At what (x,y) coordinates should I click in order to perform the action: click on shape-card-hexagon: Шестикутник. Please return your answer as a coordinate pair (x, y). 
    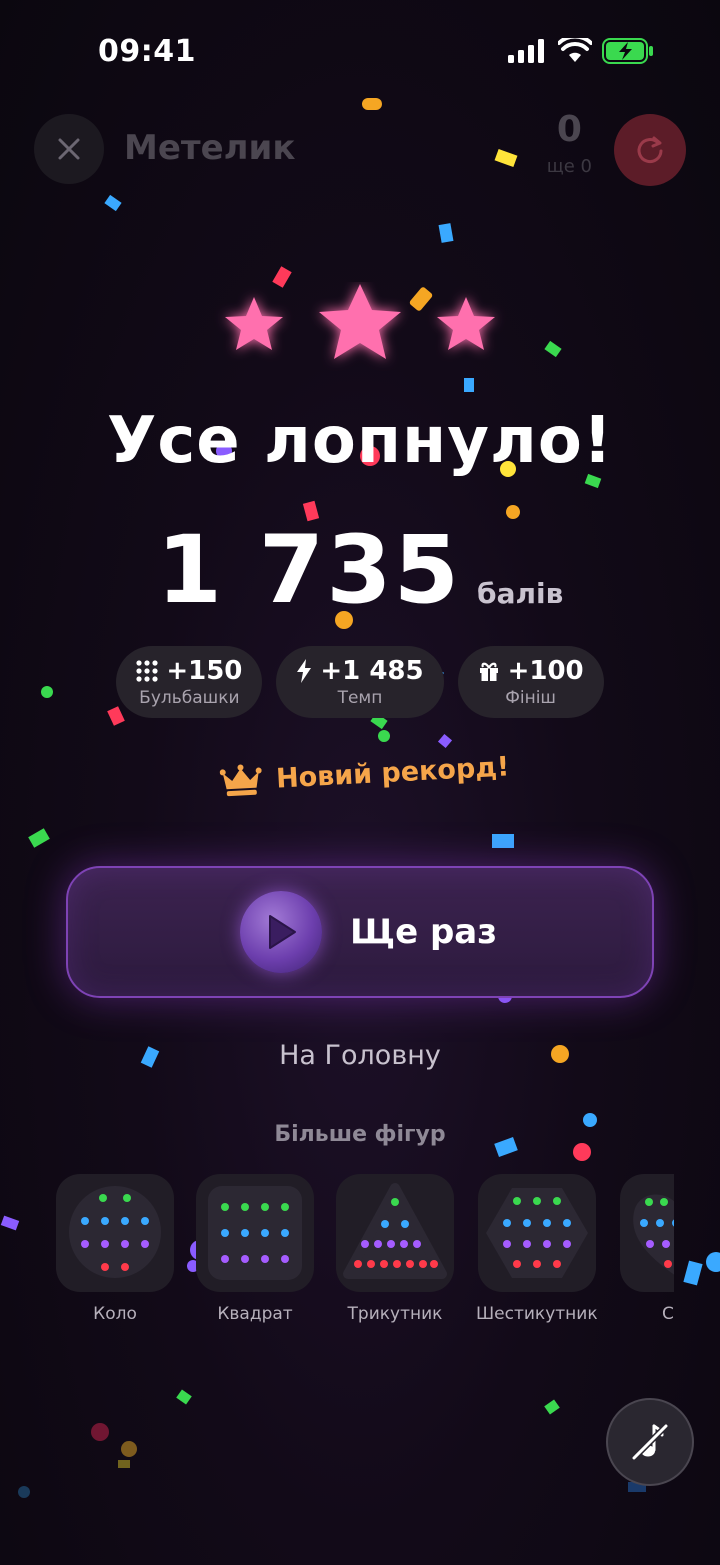
    Looking at the image, I should click on (537, 1254).